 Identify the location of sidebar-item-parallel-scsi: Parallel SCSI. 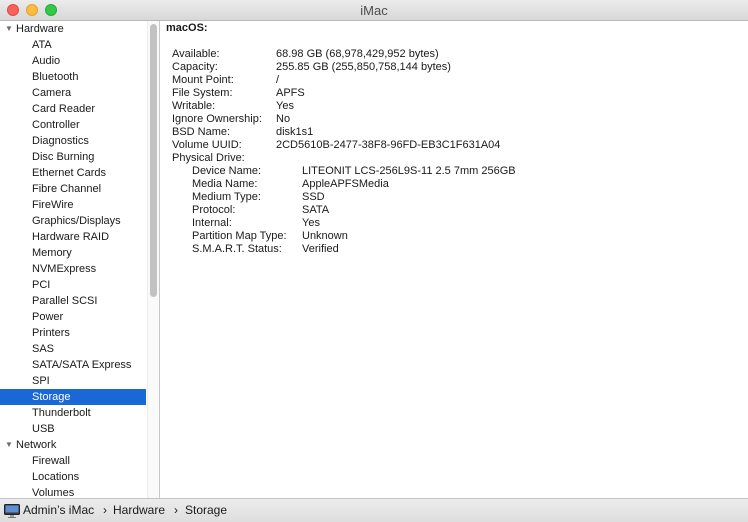
(73, 301).